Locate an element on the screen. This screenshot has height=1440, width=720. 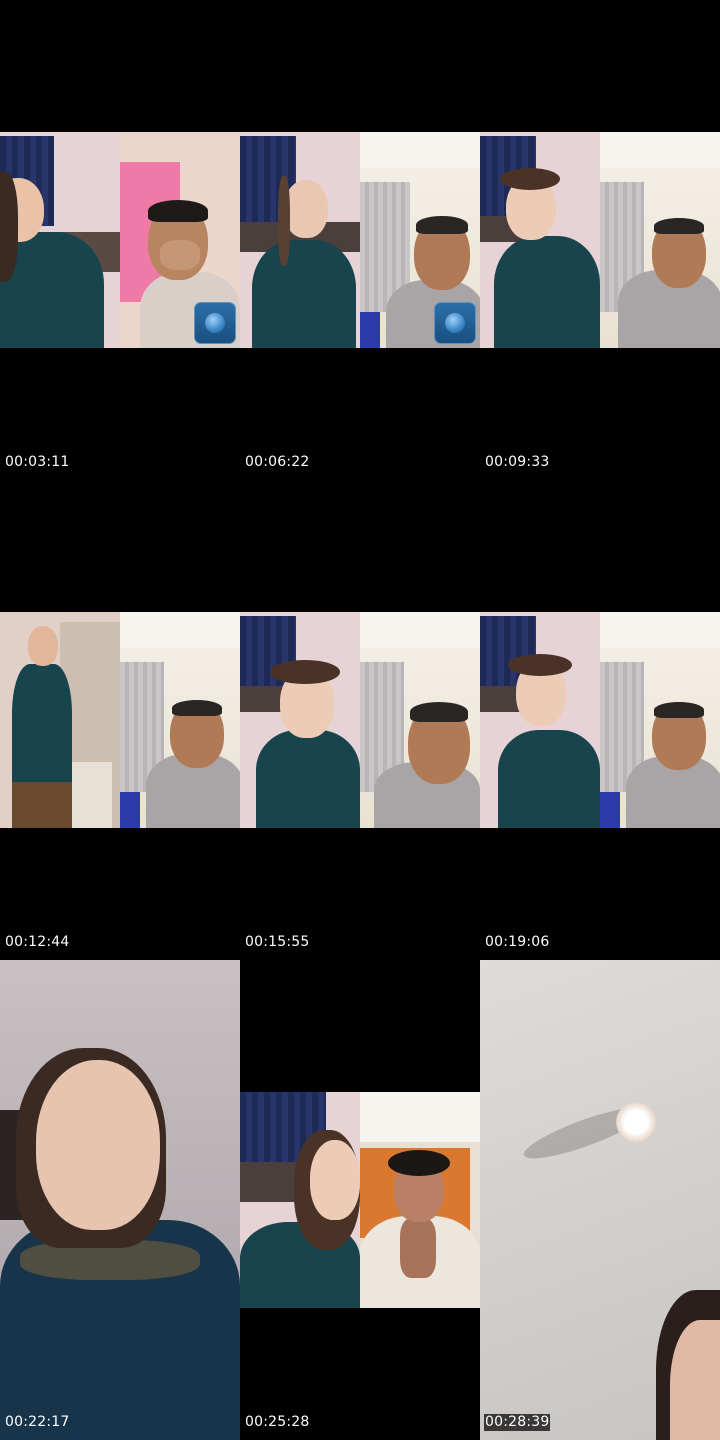
timestamp: 00:15:55 is located at coordinates (277, 942).